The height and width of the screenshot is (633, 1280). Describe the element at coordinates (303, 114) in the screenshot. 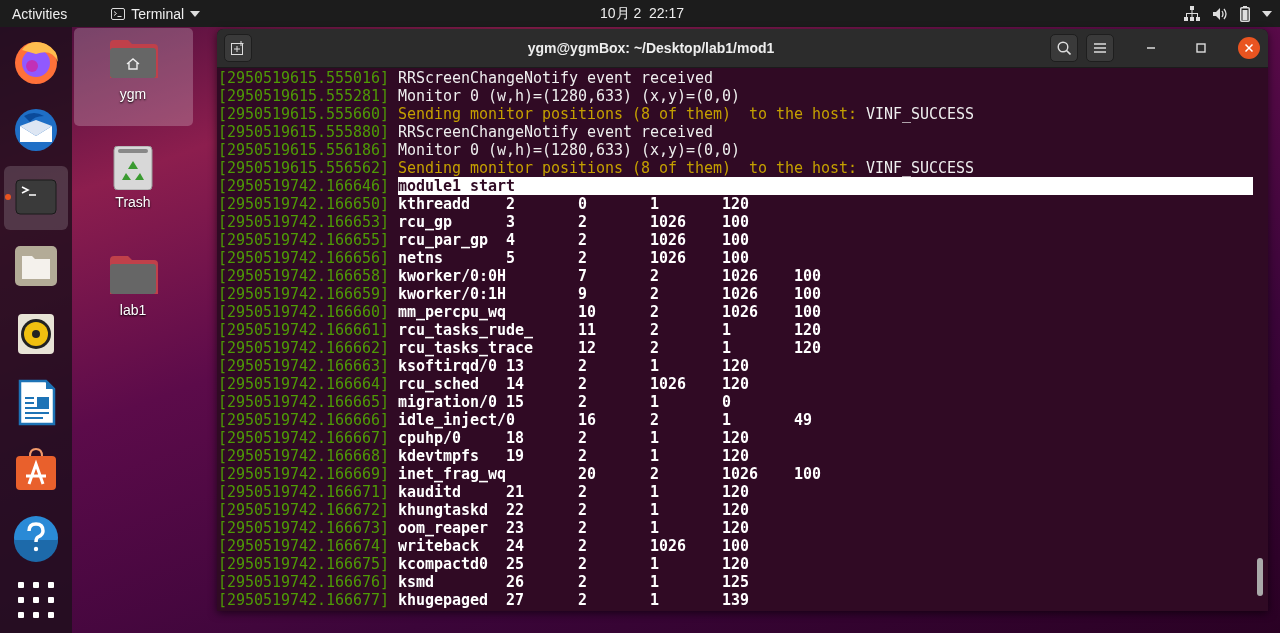

I see `log-timestamp: [2950519615.555660]` at that location.